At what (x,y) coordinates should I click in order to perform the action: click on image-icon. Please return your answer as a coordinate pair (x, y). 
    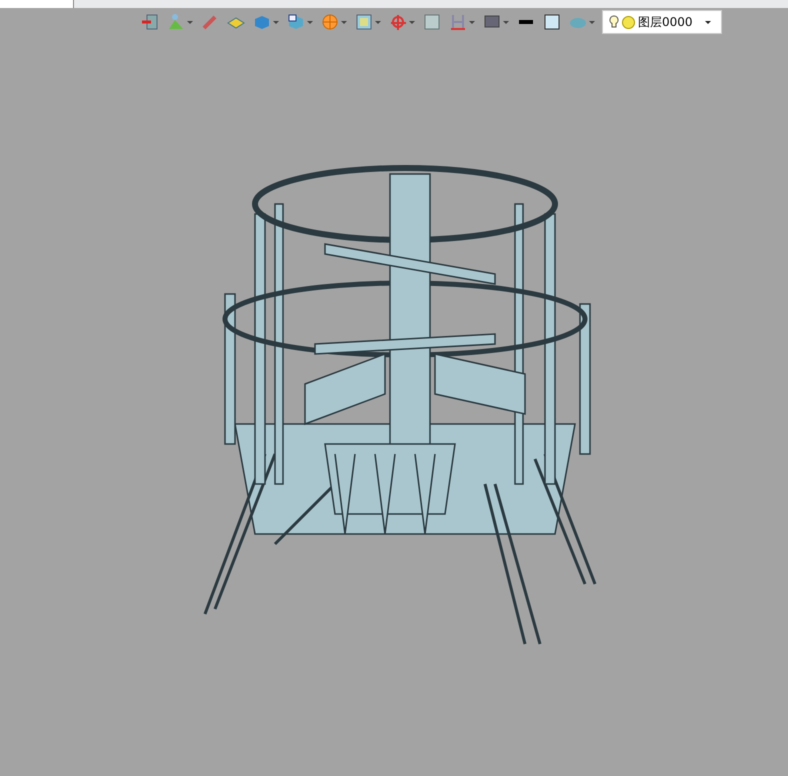
    Looking at the image, I should click on (432, 22).